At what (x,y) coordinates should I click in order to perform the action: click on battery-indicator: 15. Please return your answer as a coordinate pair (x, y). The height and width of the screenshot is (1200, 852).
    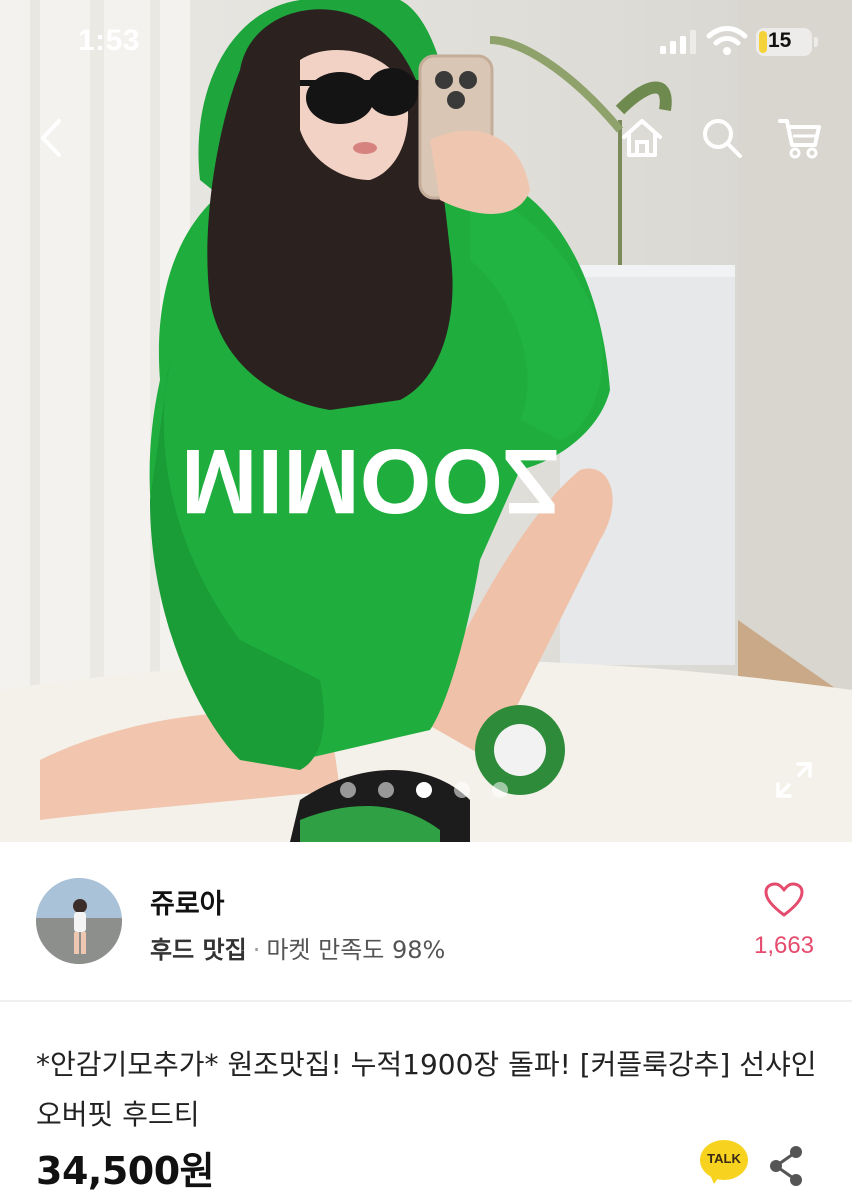
    Looking at the image, I should click on (787, 42).